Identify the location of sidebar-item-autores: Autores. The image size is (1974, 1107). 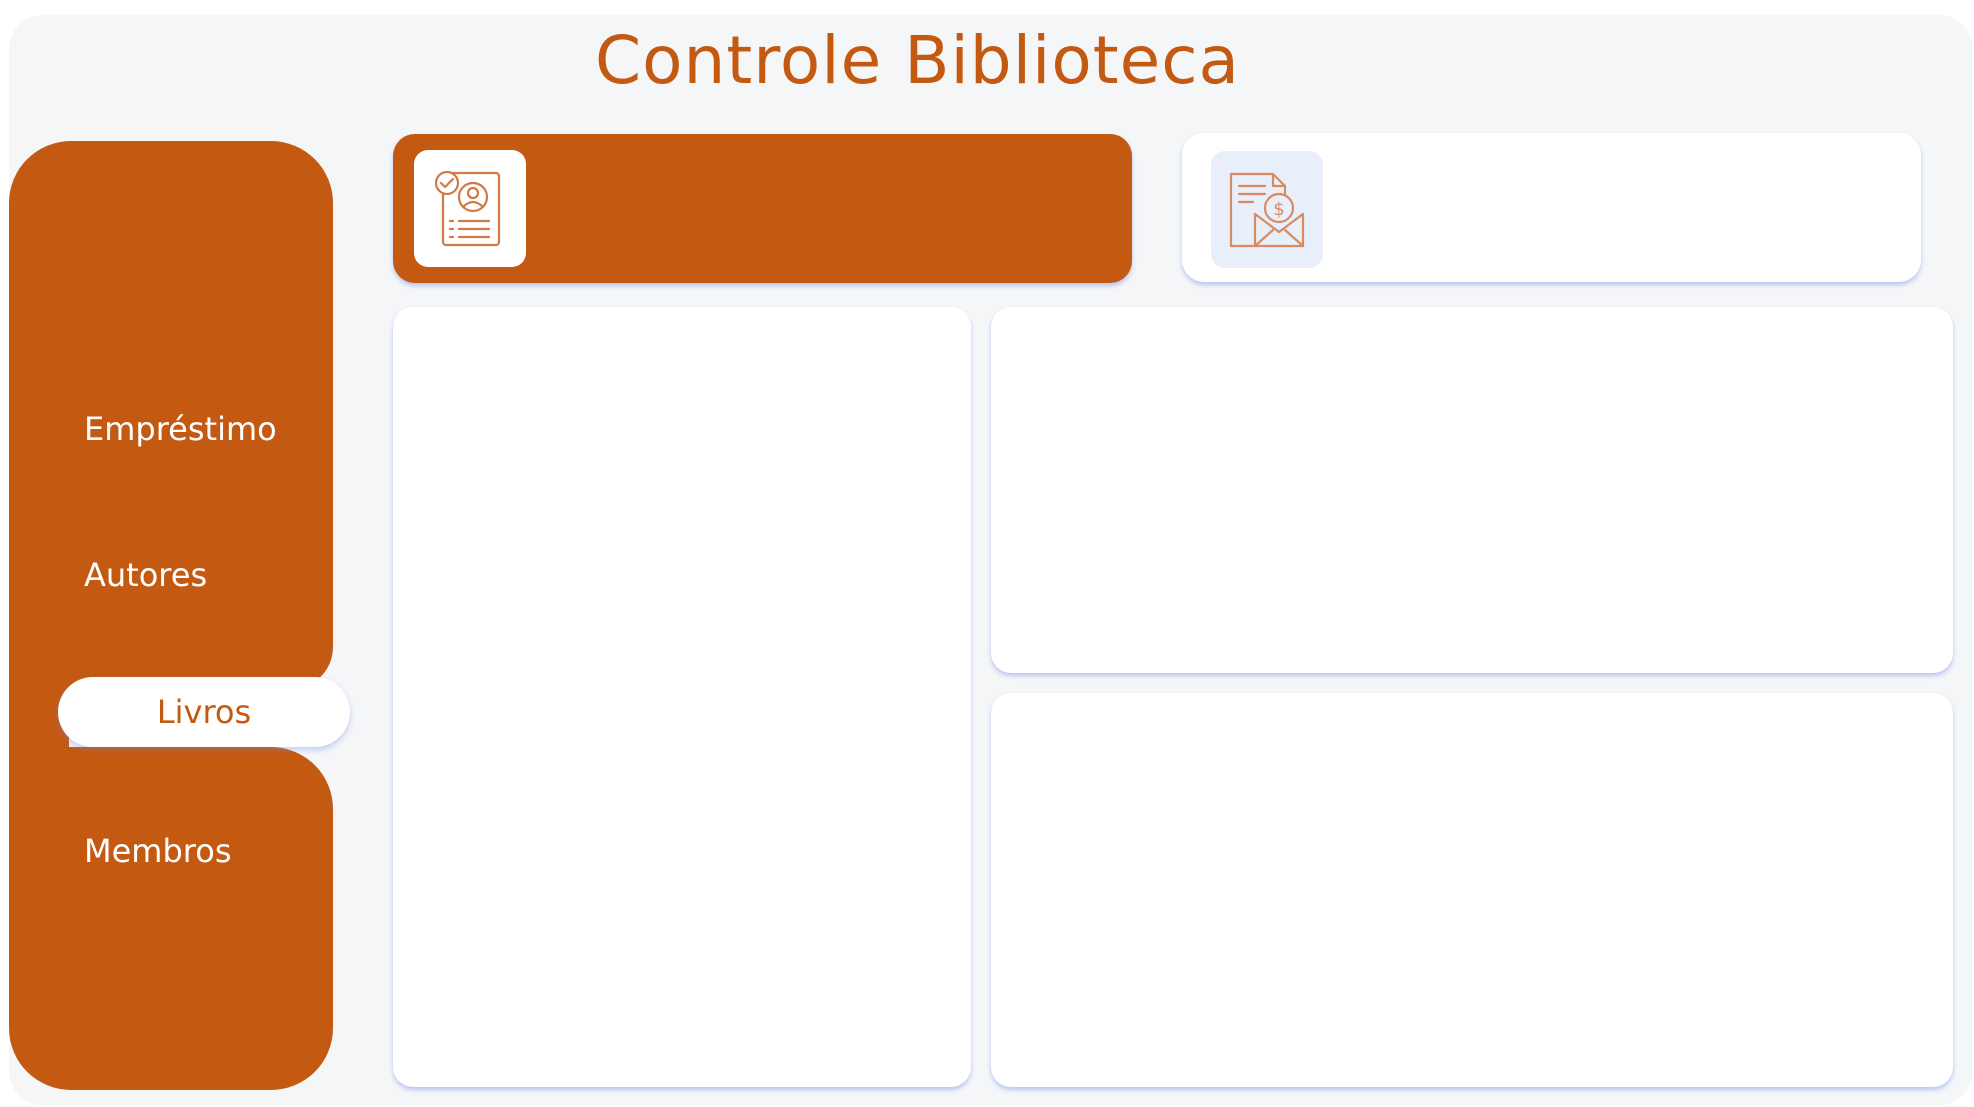
(145, 575).